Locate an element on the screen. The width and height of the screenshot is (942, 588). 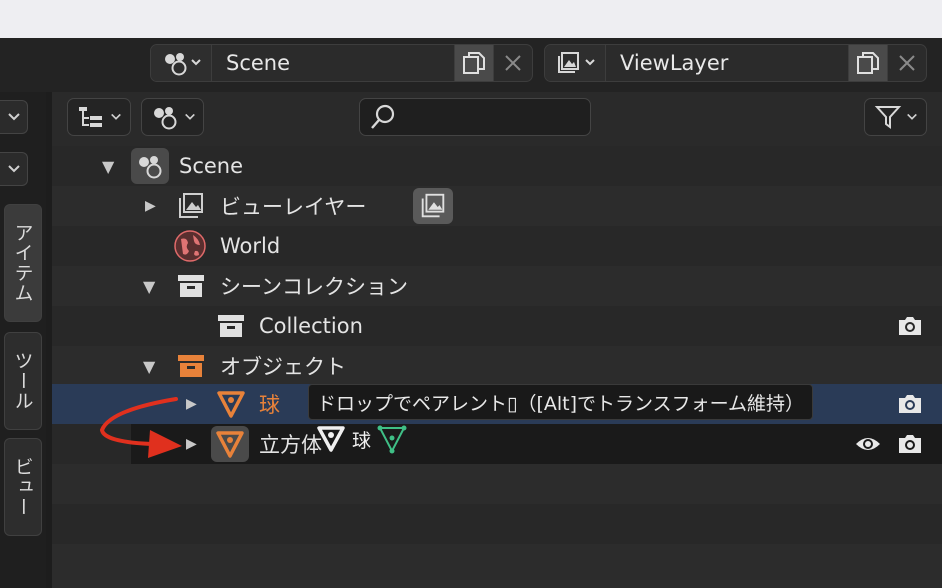
tree-row-viewlayer: ▶ ビューレイヤー is located at coordinates (497, 206).